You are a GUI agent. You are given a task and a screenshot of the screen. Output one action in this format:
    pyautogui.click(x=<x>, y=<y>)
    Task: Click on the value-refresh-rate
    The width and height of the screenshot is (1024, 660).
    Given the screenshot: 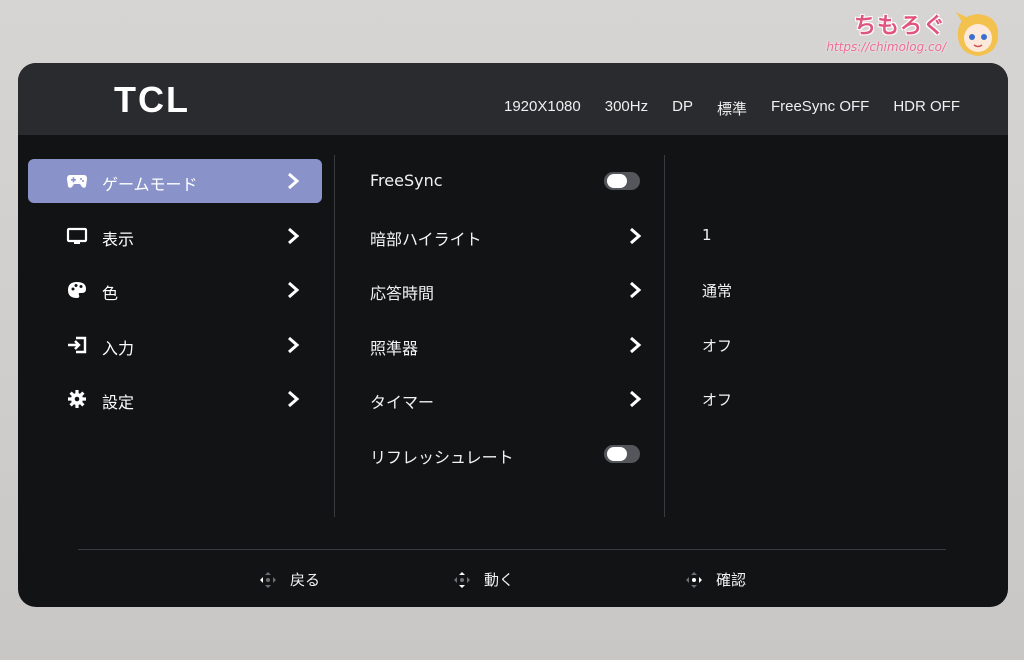 What is the action you would take?
    pyautogui.click(x=842, y=454)
    